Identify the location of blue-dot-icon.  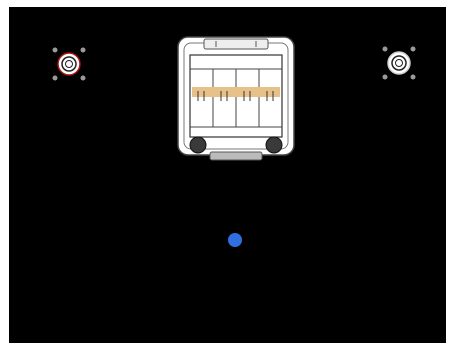
(235, 240).